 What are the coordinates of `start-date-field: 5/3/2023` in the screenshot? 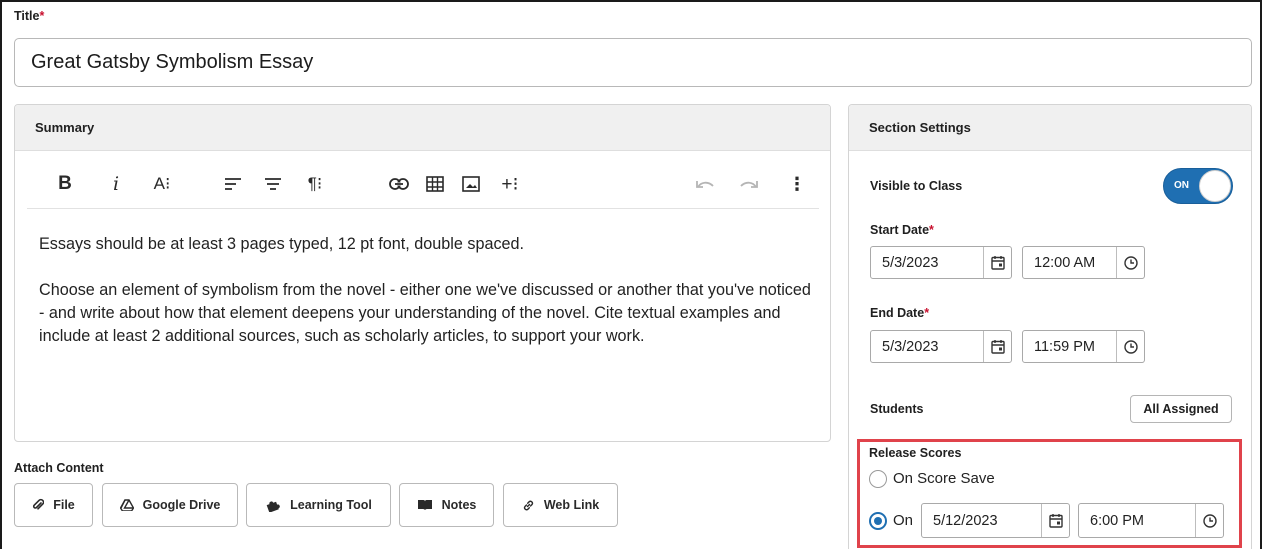 It's located at (941, 262).